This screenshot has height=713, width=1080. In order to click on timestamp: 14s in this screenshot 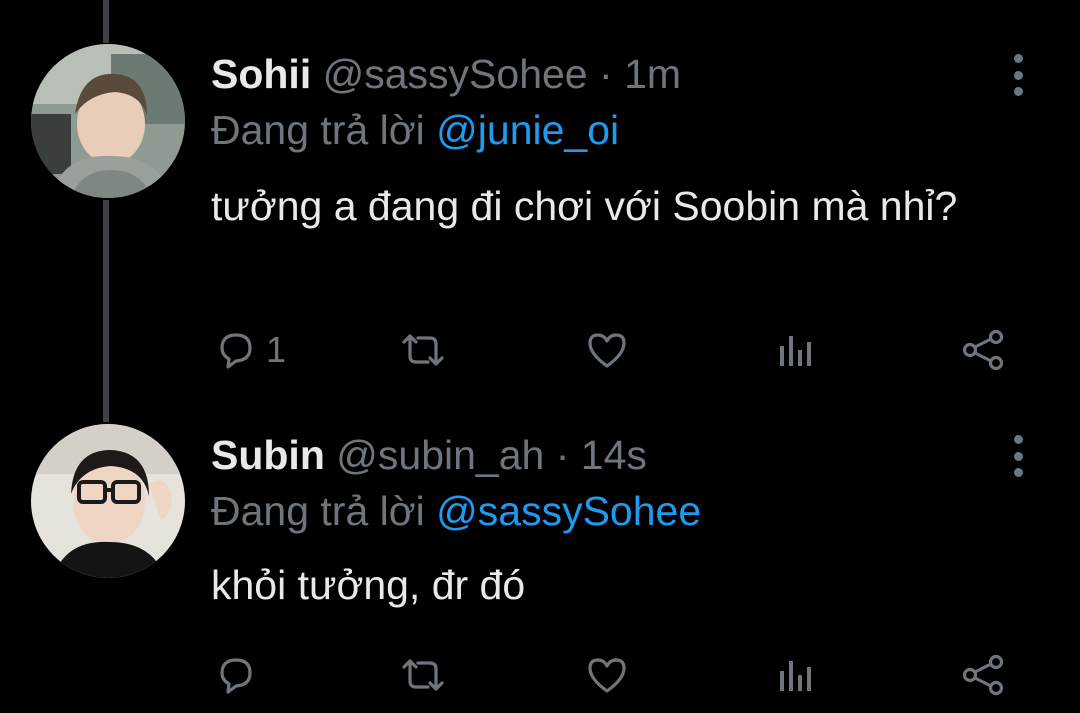, I will do `click(614, 455)`.